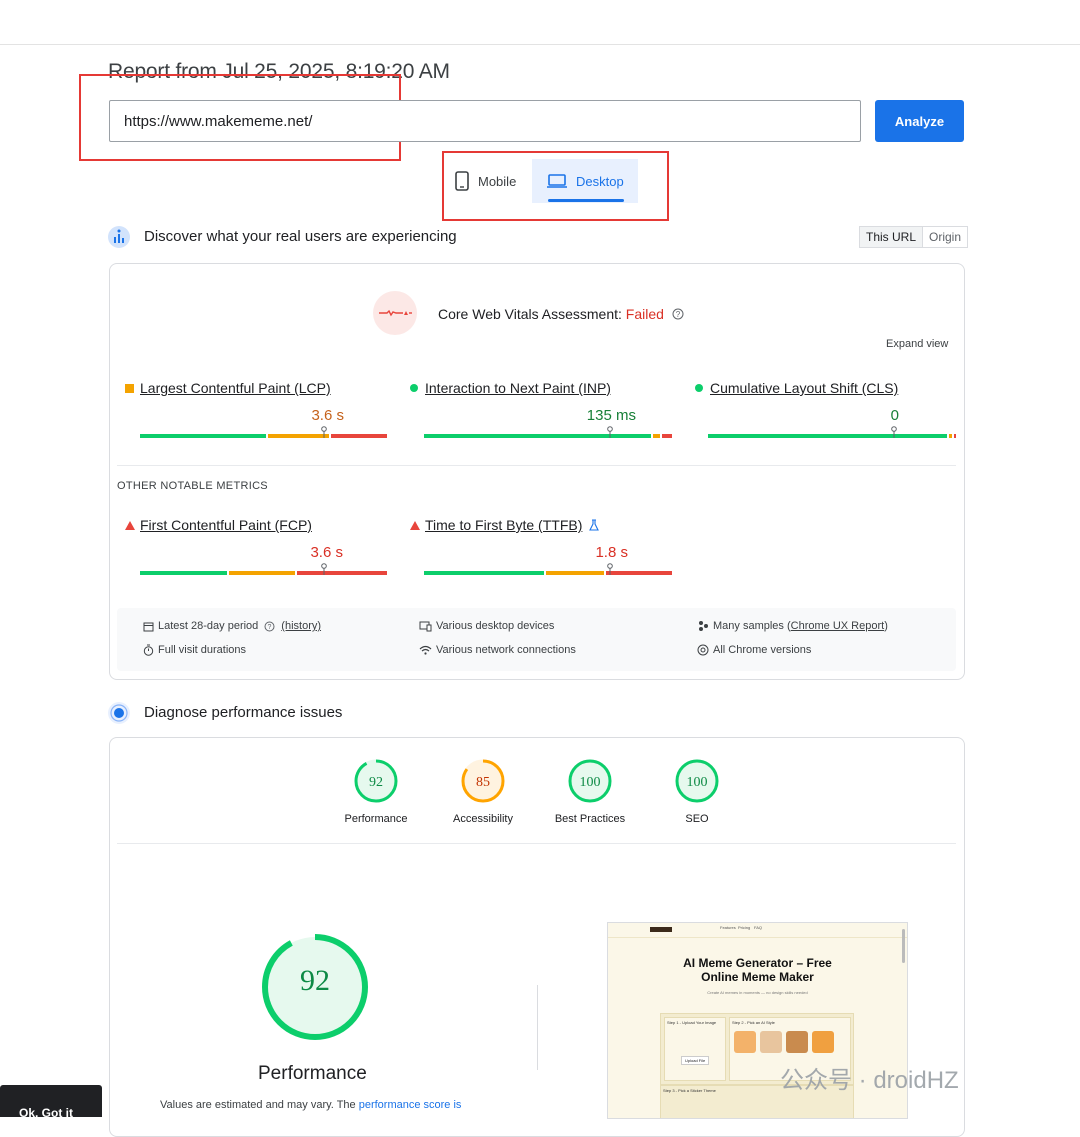  I want to click on score-label: Best Practices, so click(590, 819).